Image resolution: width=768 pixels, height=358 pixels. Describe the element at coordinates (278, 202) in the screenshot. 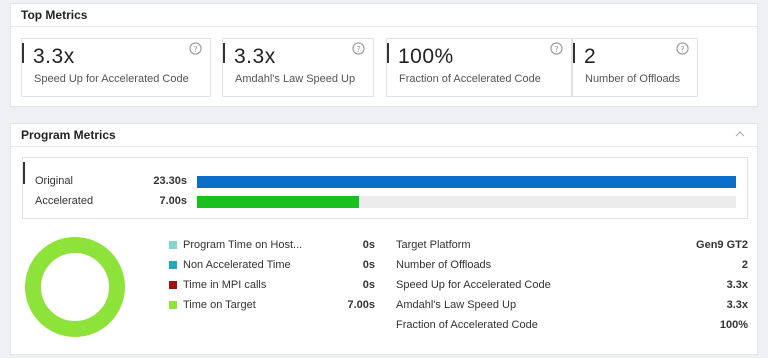

I see `bar-accelerated` at that location.